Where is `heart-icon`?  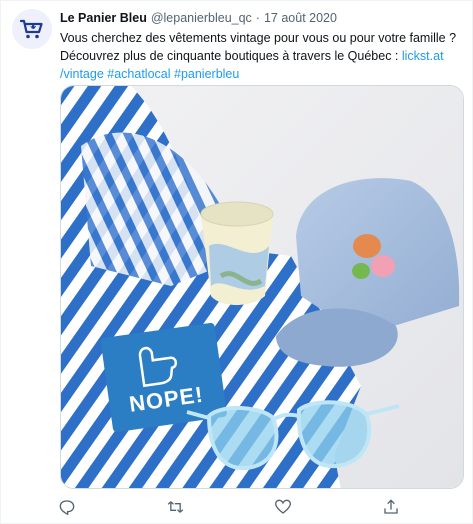
heart-icon is located at coordinates (283, 506).